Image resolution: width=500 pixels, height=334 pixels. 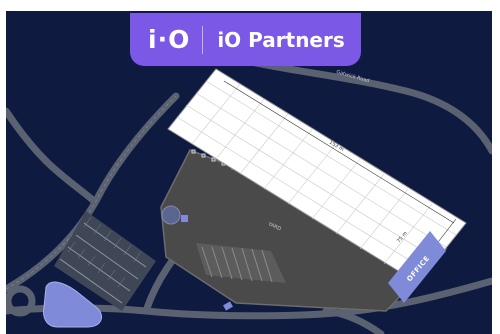 I want to click on gatehouse-cabin, so click(x=184, y=218).